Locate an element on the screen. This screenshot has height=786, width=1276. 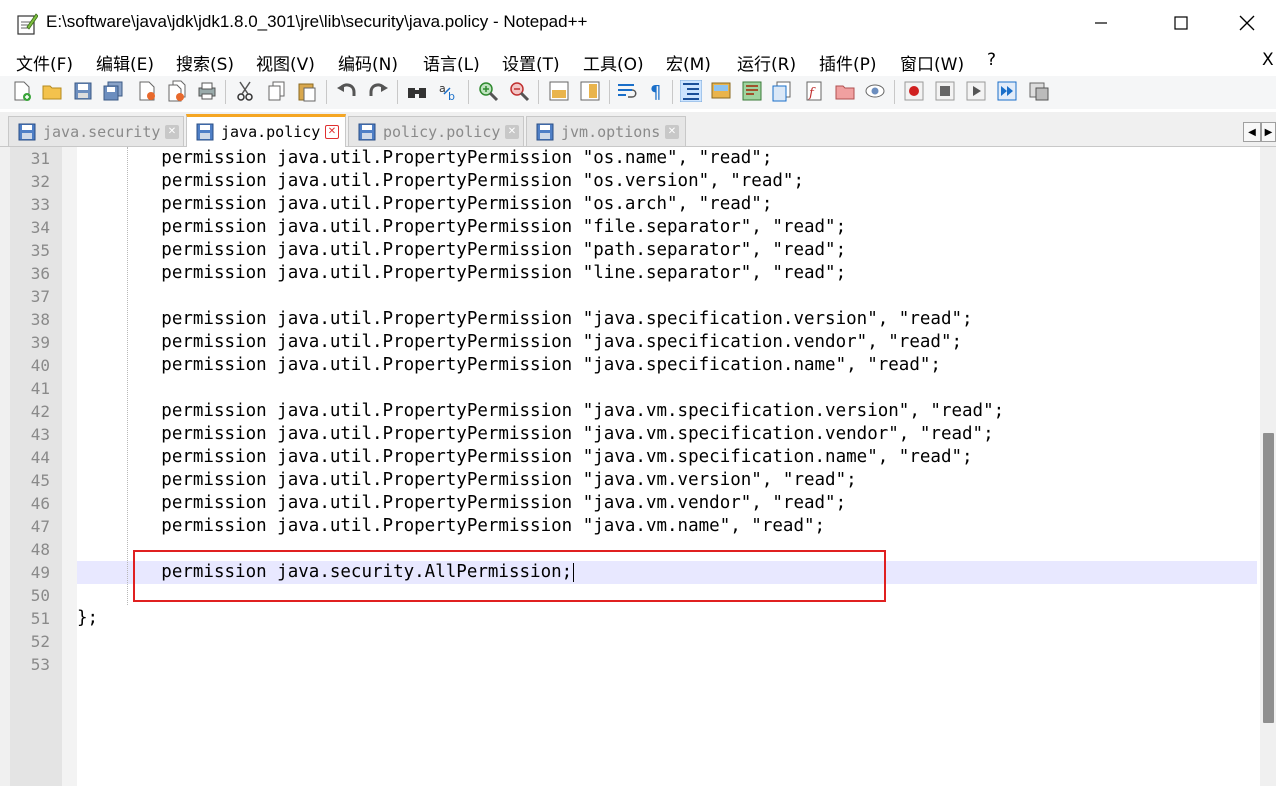
user-defined-language-icon is located at coordinates (721, 91).